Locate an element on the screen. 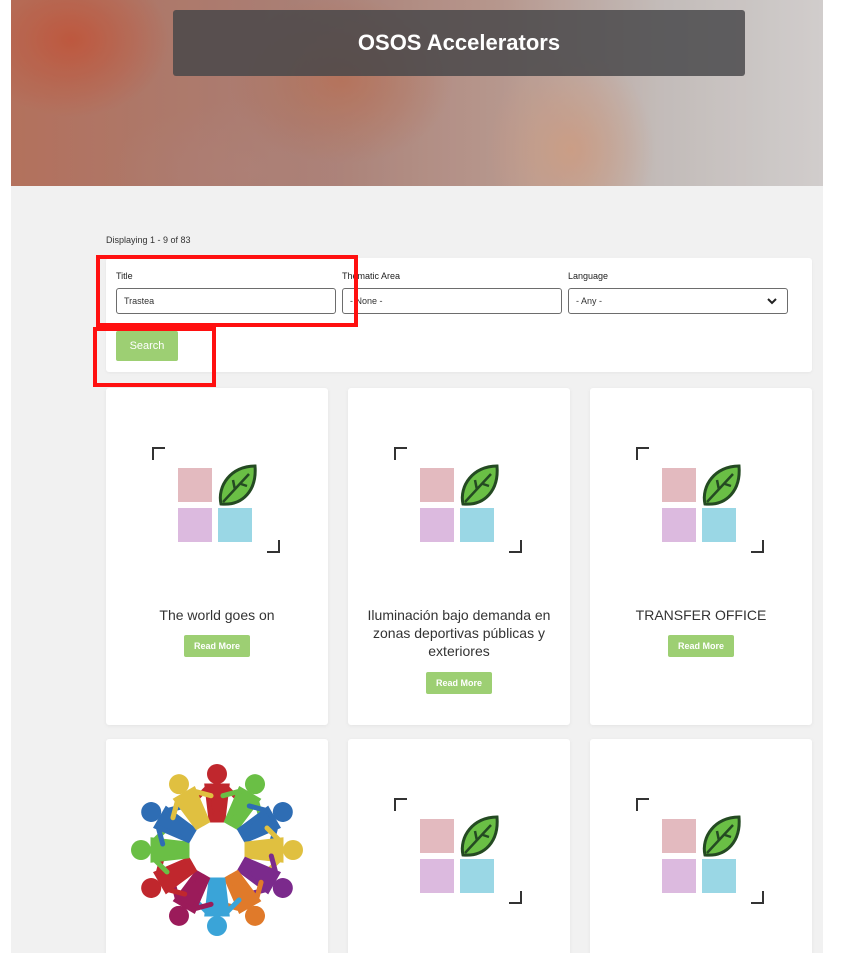 The image size is (851, 953). language-label: Language is located at coordinates (588, 276).